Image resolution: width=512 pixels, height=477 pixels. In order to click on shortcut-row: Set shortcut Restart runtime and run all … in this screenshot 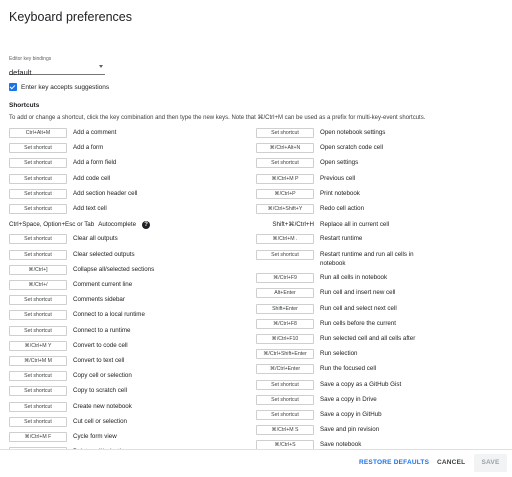, I will do `click(348, 259)`.